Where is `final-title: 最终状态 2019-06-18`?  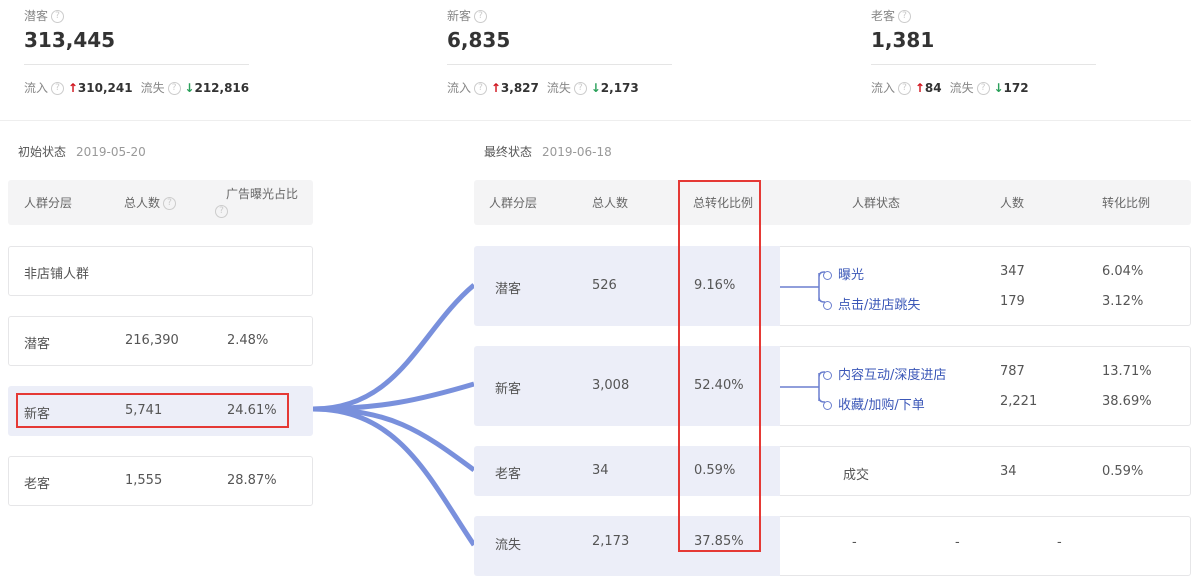 final-title: 最终状态 2019-06-18 is located at coordinates (548, 152).